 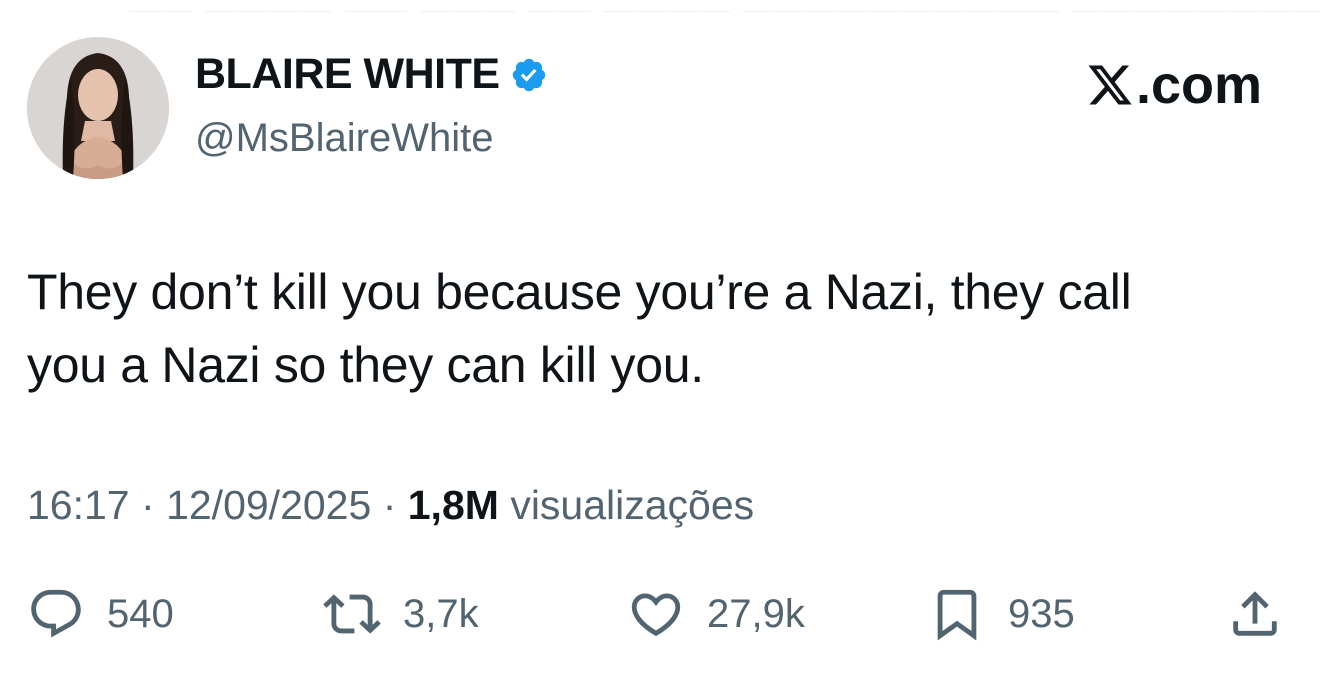 I want to click on source-watermark: .com, so click(x=1174, y=85).